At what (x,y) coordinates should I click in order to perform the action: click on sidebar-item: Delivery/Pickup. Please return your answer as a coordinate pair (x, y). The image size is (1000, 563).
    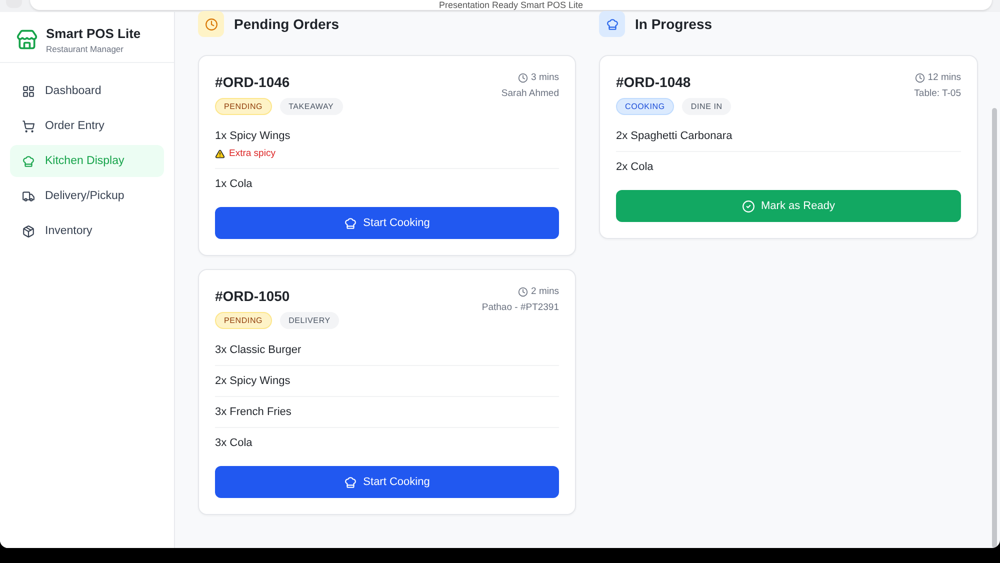
    Looking at the image, I should click on (87, 196).